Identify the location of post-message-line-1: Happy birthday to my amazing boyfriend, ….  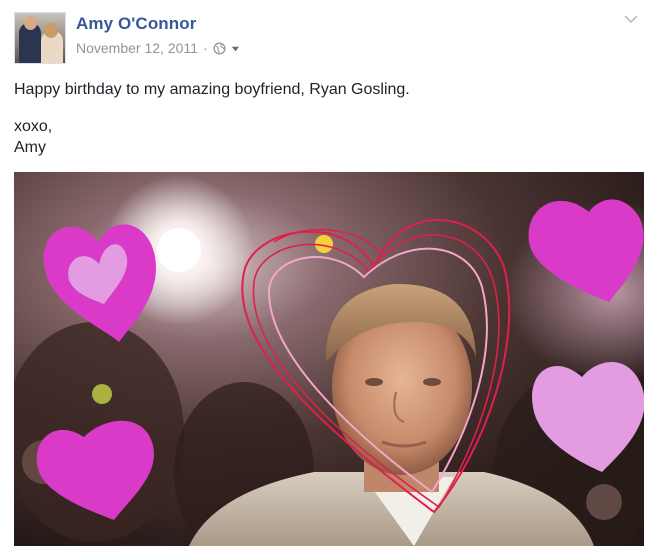
(212, 89).